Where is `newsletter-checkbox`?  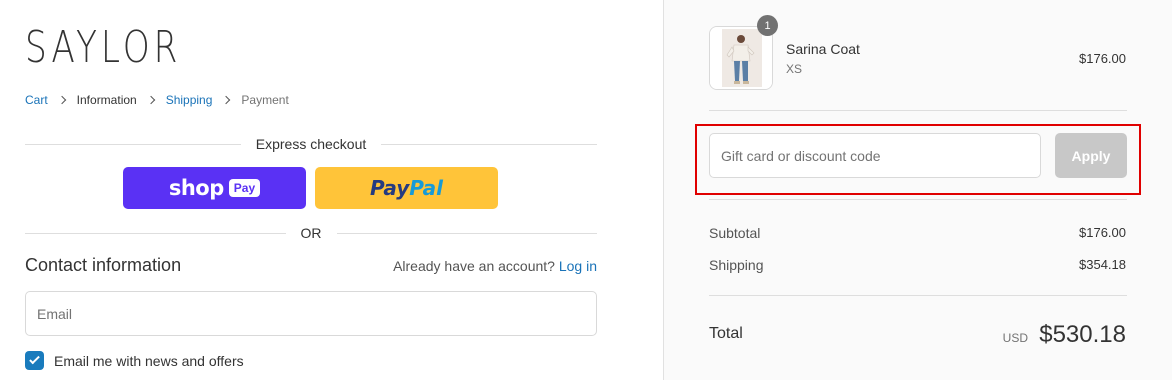 newsletter-checkbox is located at coordinates (34, 360).